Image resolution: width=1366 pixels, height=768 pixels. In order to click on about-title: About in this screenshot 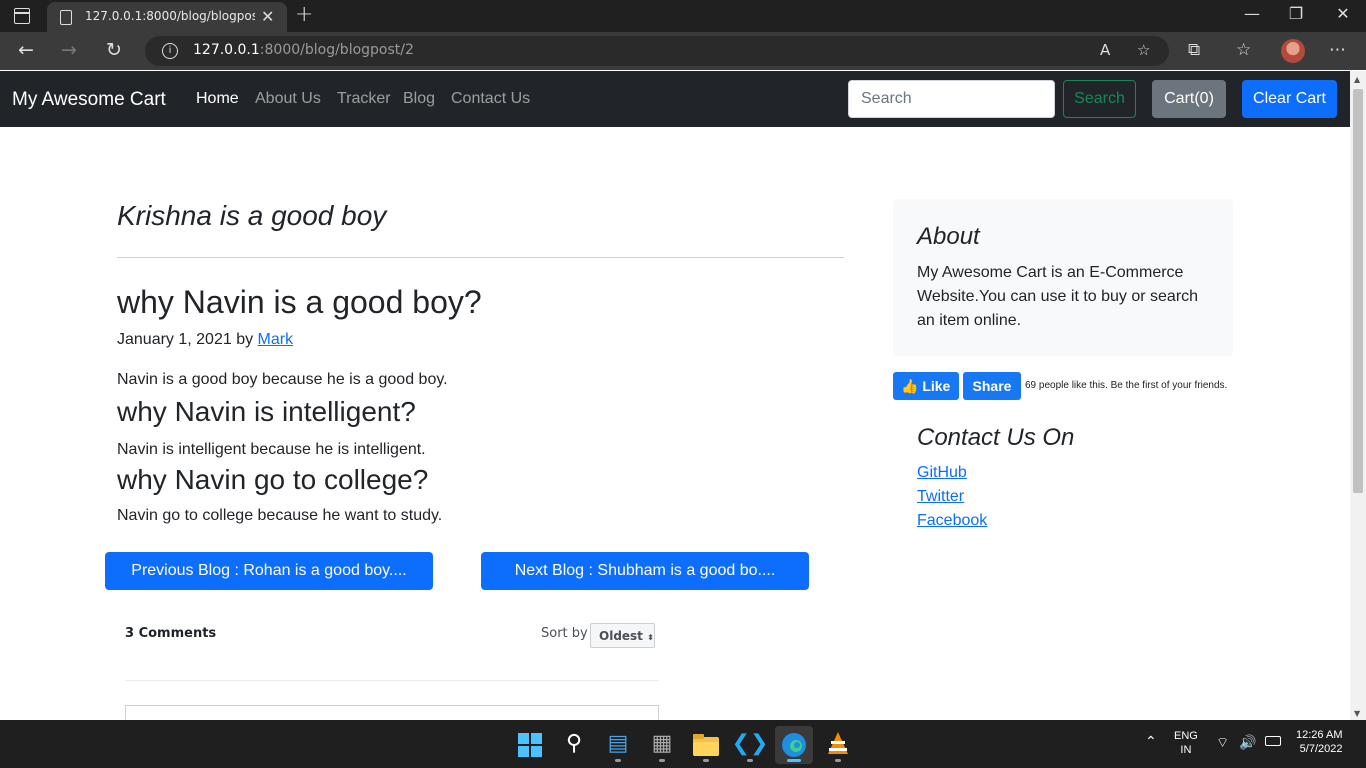, I will do `click(948, 236)`.